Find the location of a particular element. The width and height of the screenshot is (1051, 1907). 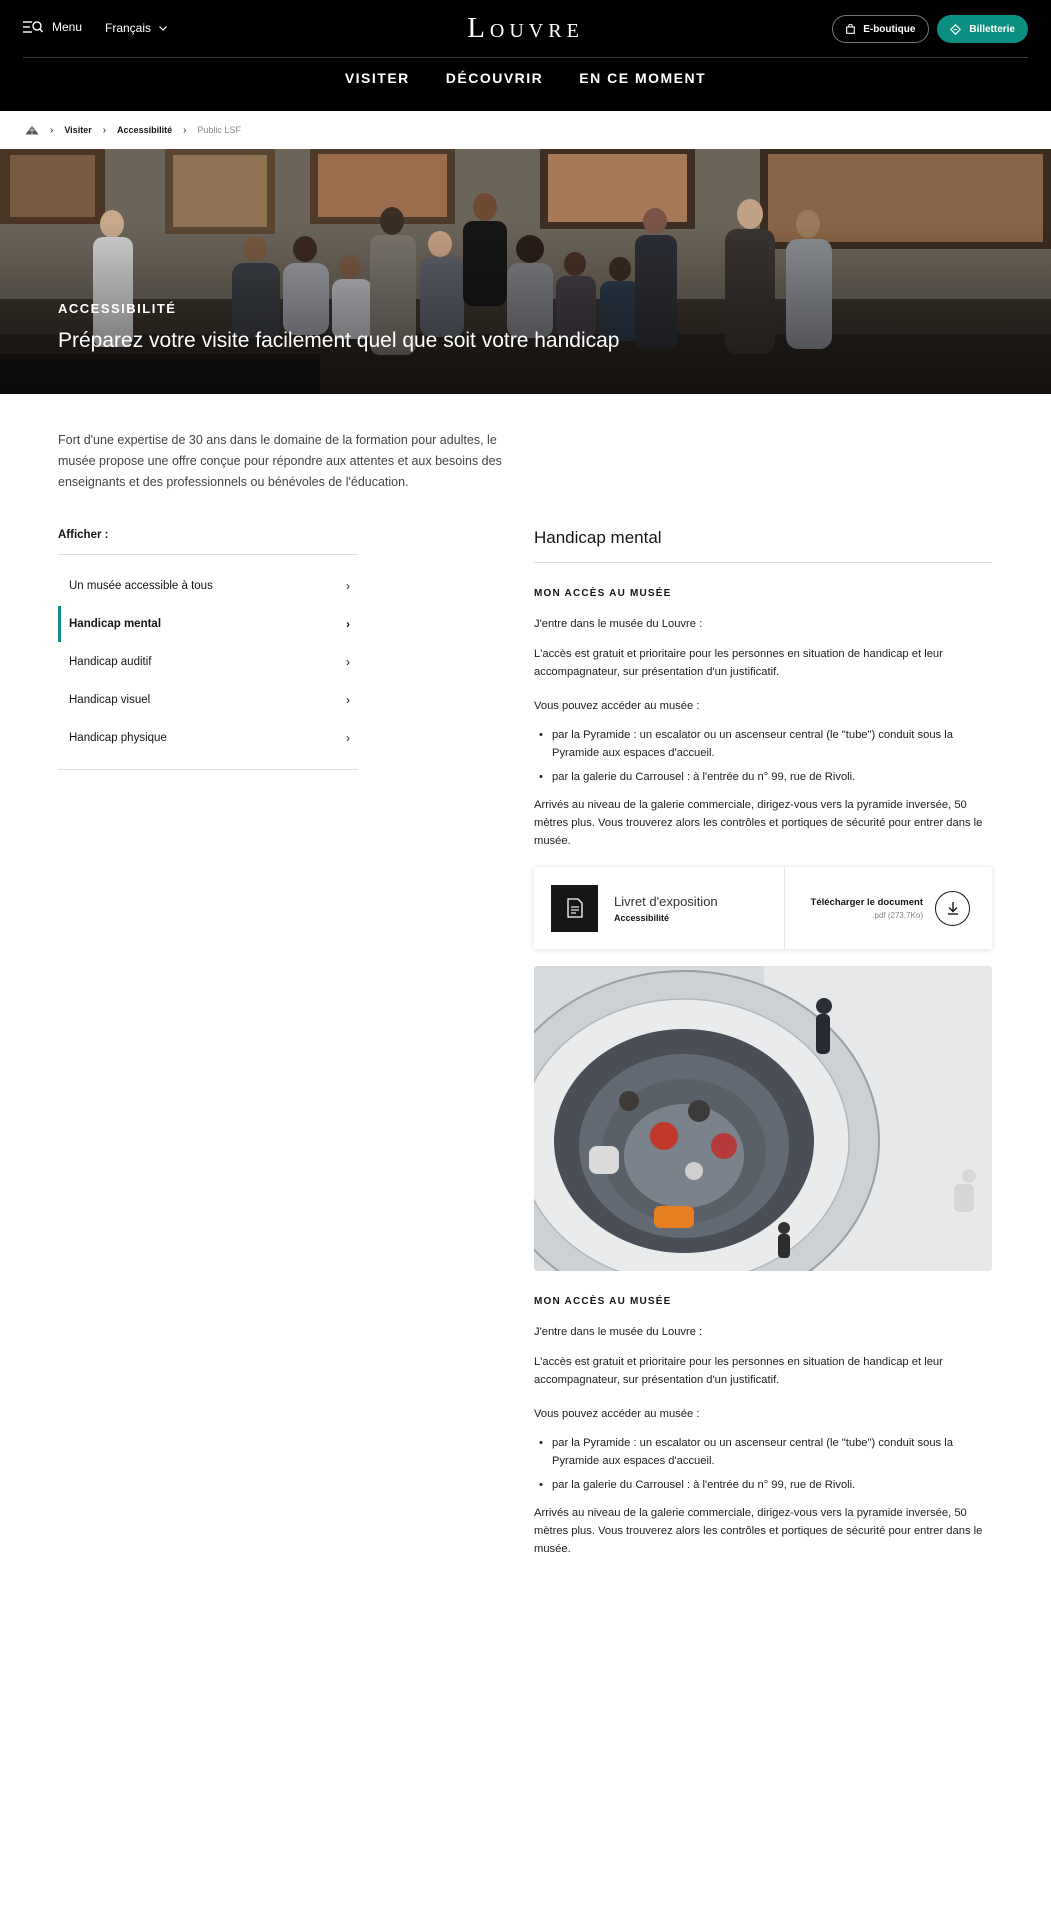

menu-button: Menu is located at coordinates (52, 27).